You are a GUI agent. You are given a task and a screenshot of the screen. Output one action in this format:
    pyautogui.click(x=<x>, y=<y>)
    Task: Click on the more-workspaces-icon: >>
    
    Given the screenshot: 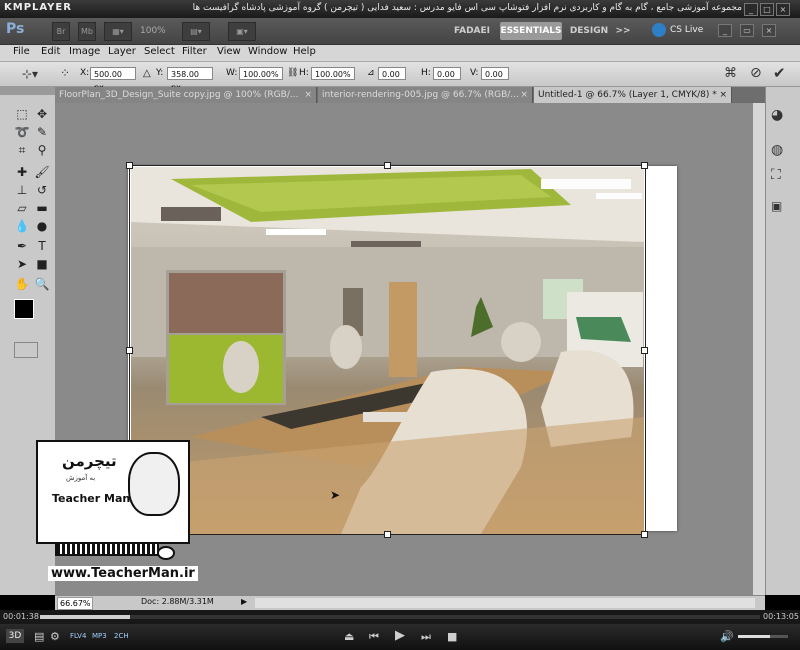 What is the action you would take?
    pyautogui.click(x=623, y=31)
    